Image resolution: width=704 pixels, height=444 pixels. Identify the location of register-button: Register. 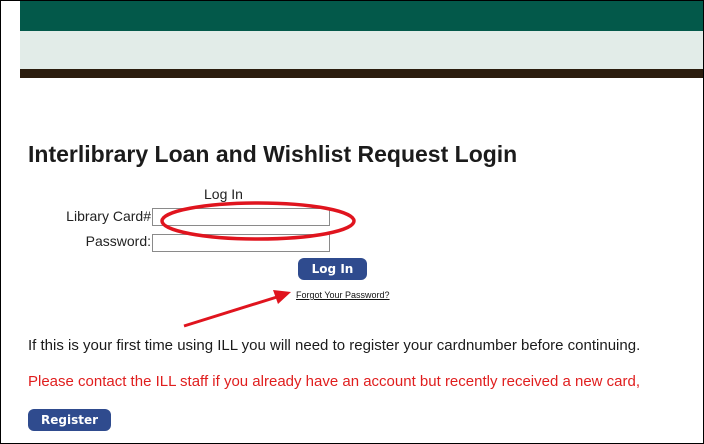
(69, 420).